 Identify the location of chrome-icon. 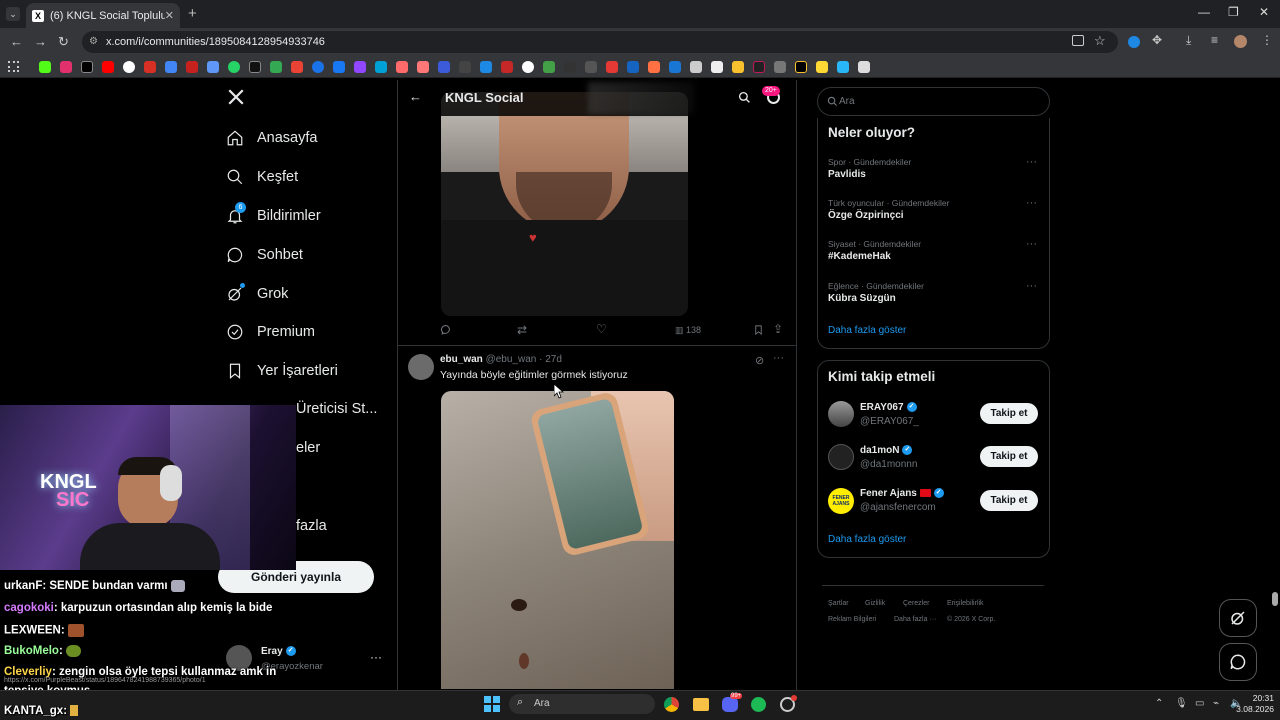
(671, 704).